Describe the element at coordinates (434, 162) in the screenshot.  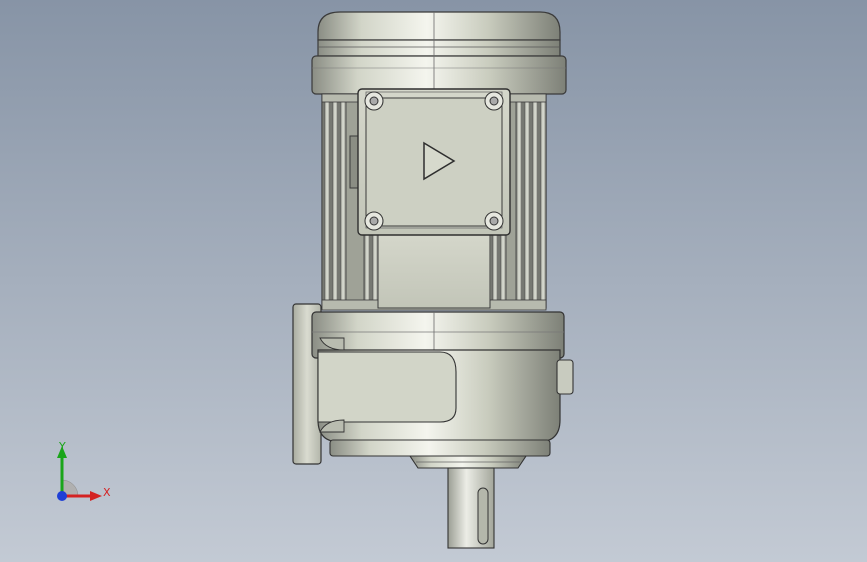
I see `terminal-box` at that location.